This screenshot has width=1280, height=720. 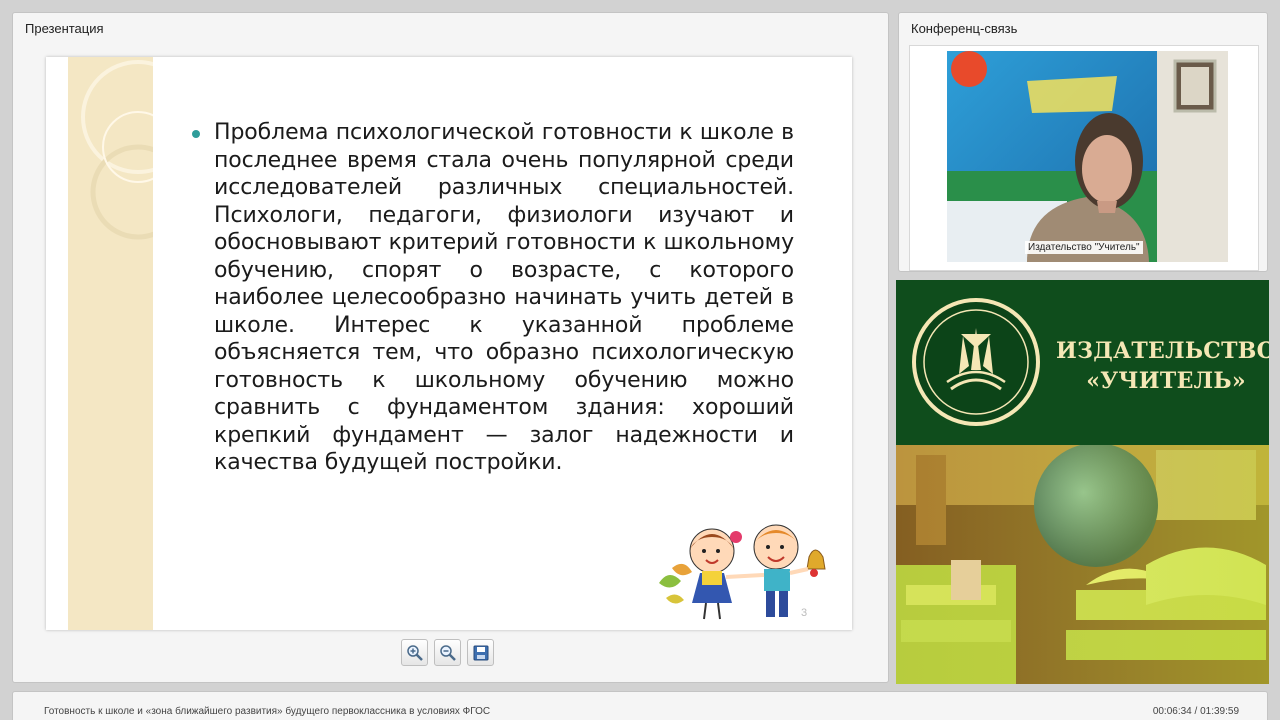 I want to click on save-icon, so click(x=480, y=652).